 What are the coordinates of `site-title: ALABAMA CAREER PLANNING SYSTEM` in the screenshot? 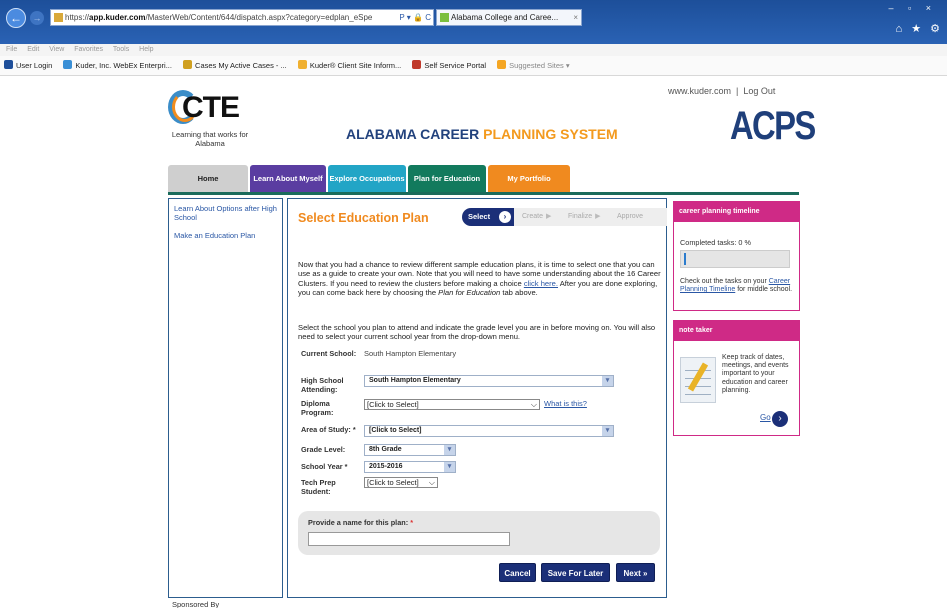 It's located at (482, 134).